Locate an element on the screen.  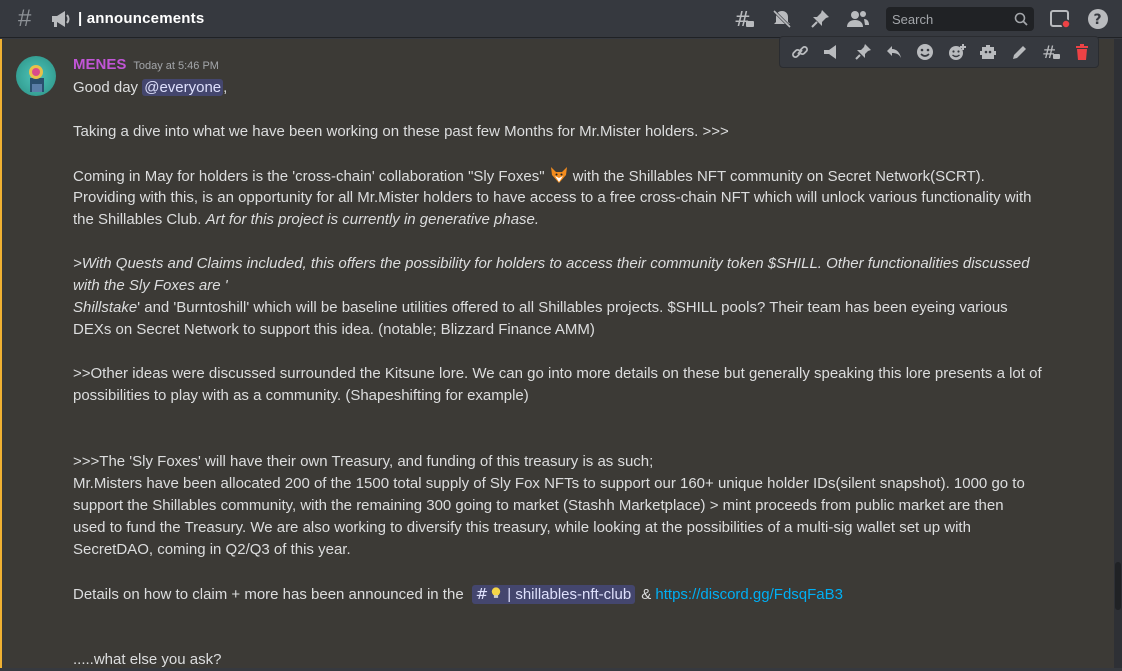
inbox-icon is located at coordinates (1060, 19).